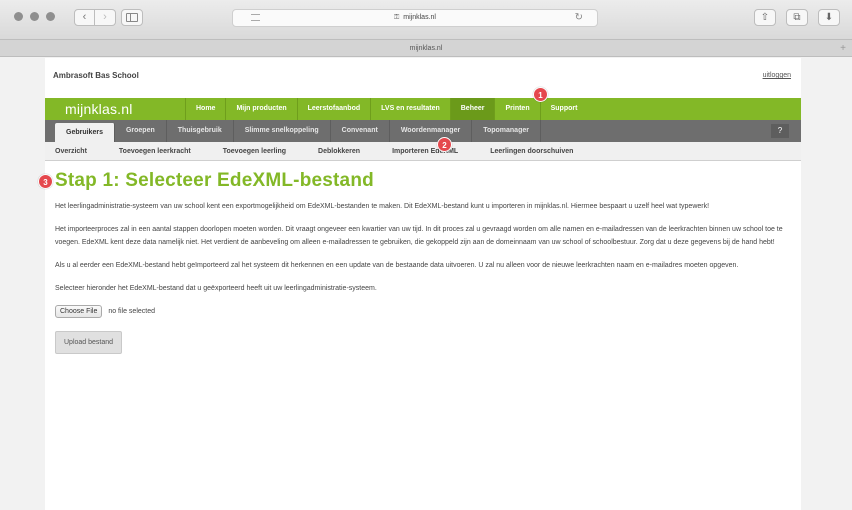 The image size is (852, 510). Describe the element at coordinates (115, 109) in the screenshot. I see `site-logo: mijnklas.nl` at that location.